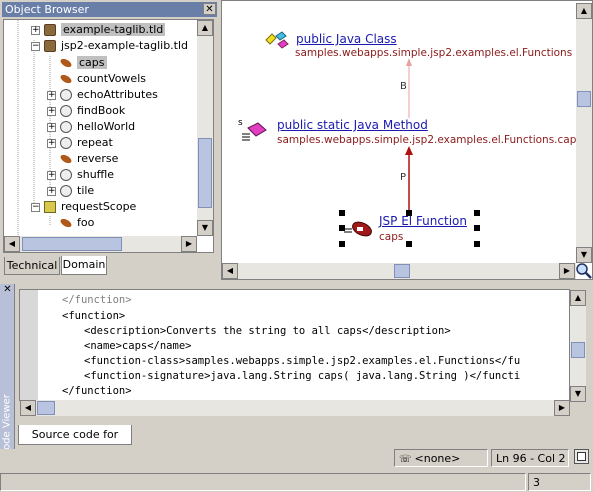 The image size is (593, 492). Describe the element at coordinates (113, 29) in the screenshot. I see `tree-item-label: example-taglib.tld` at that location.